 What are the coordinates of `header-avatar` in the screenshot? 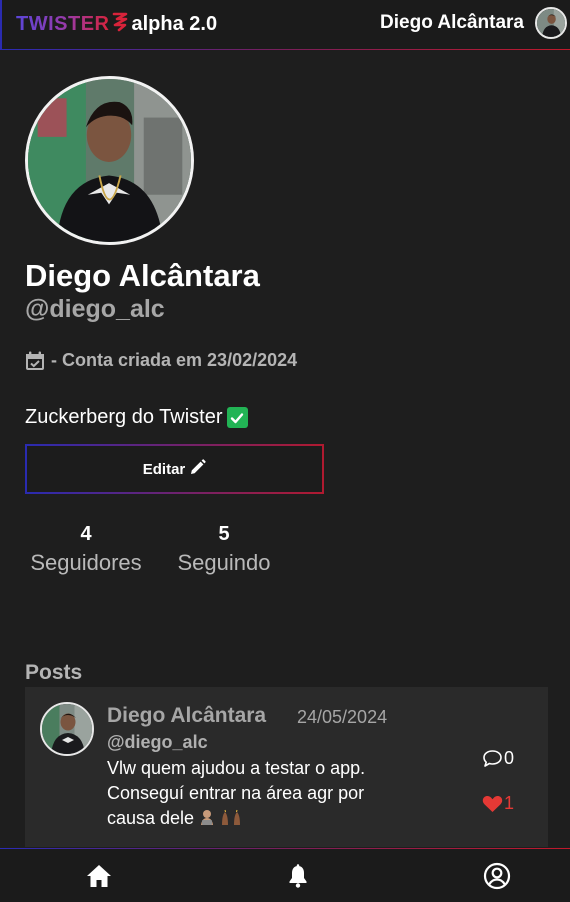 It's located at (551, 23).